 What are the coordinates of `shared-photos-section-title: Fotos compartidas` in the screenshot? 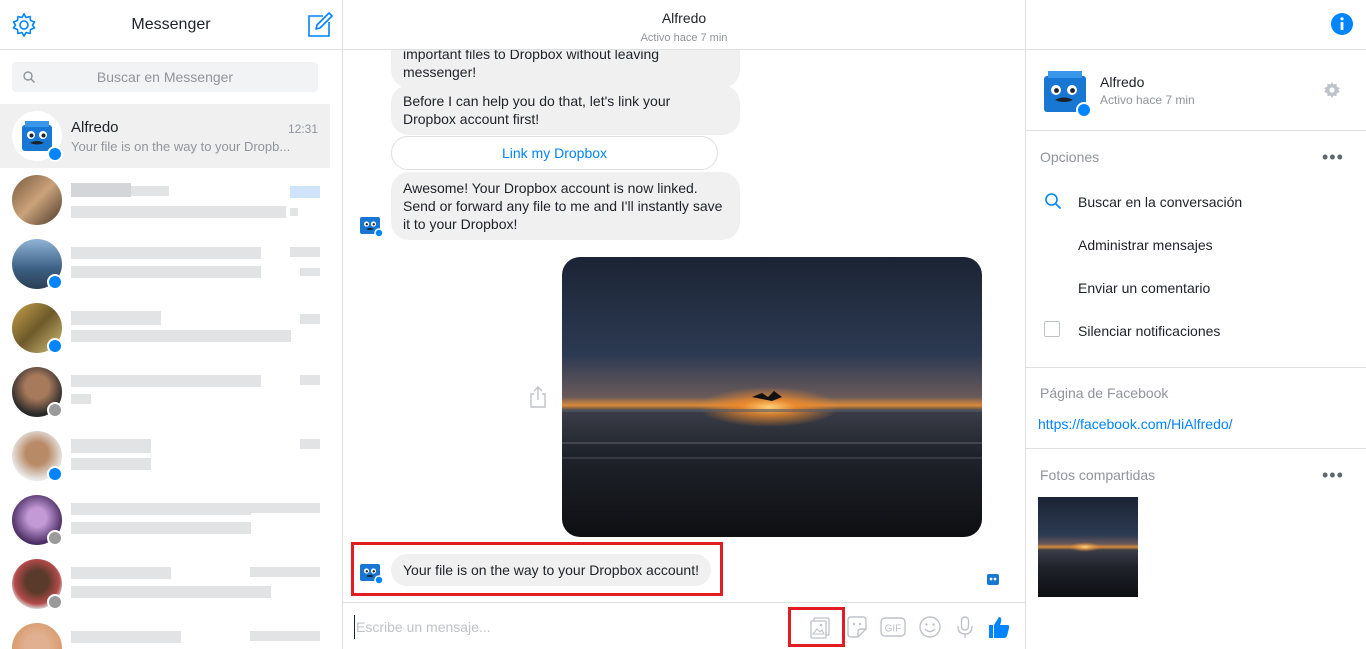 It's located at (1098, 475).